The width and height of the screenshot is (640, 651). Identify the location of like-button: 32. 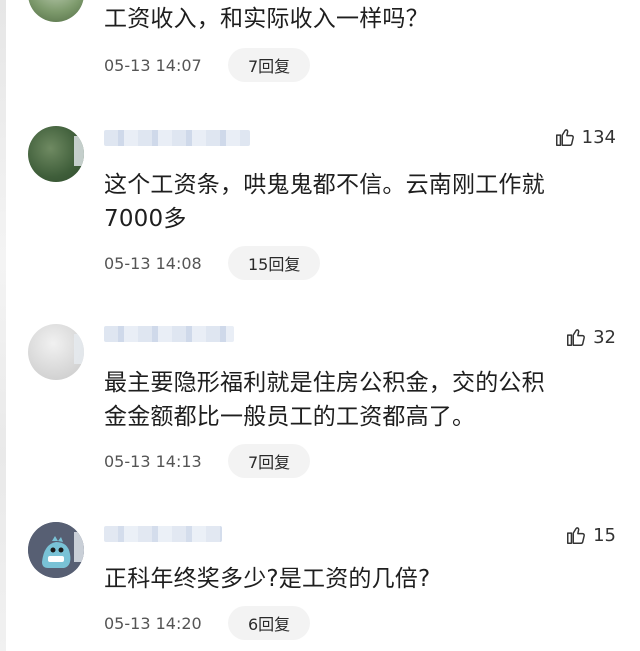
(590, 337).